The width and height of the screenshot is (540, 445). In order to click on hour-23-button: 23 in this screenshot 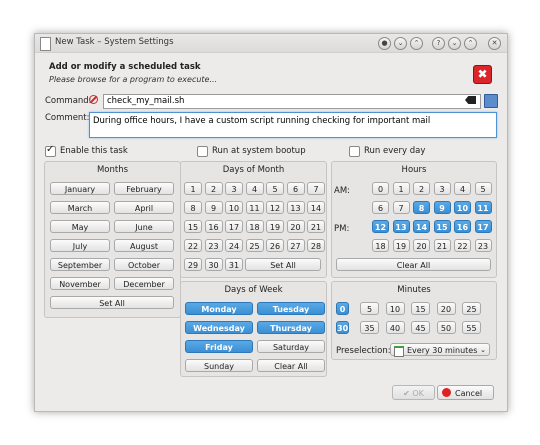, I will do `click(483, 245)`.